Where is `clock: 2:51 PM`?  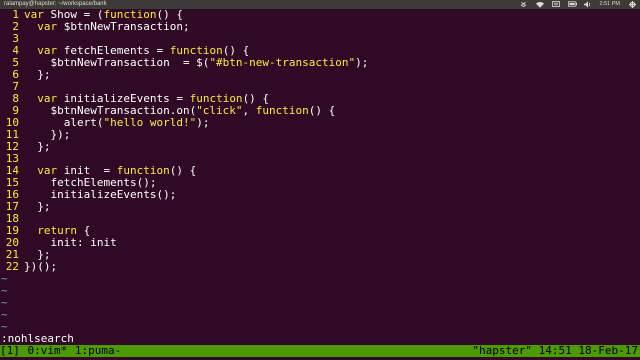
clock: 2:51 PM is located at coordinates (610, 4).